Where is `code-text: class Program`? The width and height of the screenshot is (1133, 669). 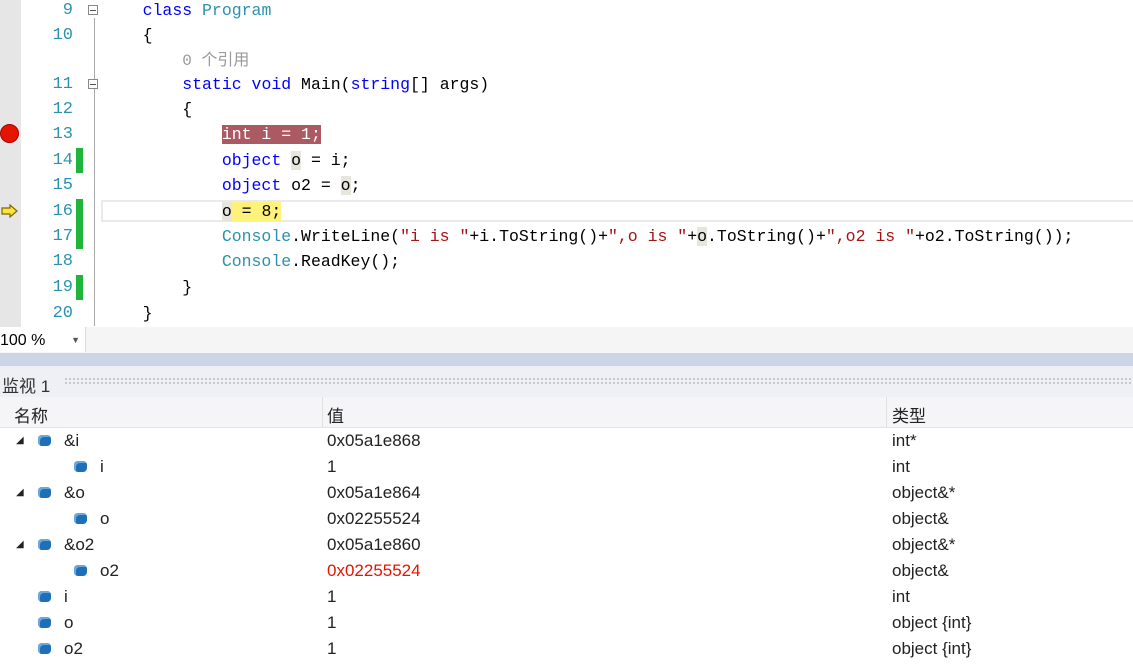
code-text: class Program is located at coordinates (187, 11).